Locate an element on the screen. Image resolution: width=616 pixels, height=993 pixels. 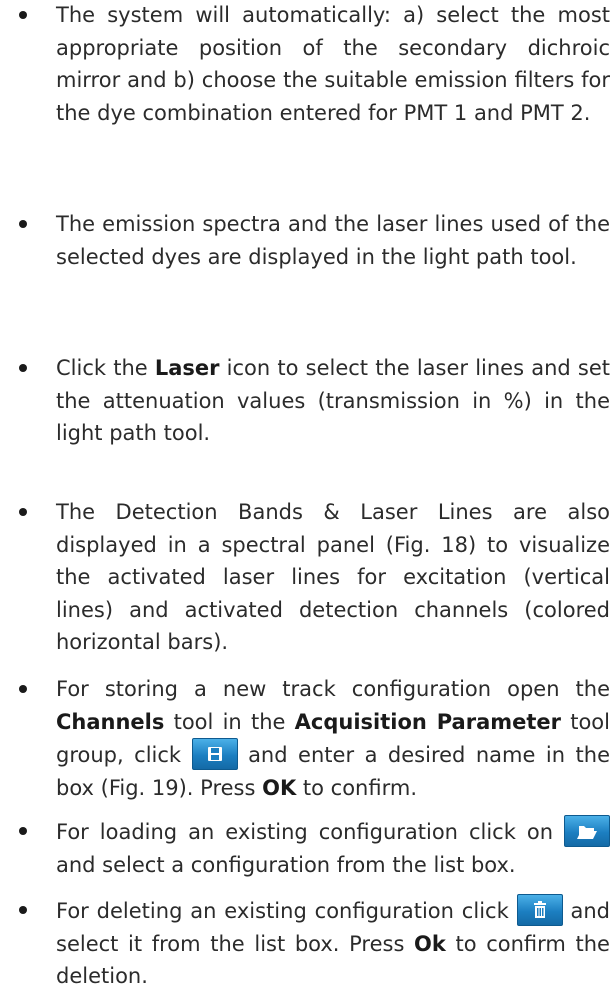
text-run: to confirm. is located at coordinates (356, 787).